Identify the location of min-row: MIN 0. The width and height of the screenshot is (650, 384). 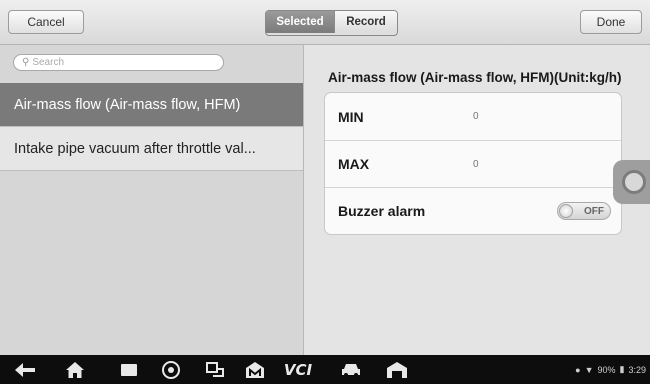
(473, 116).